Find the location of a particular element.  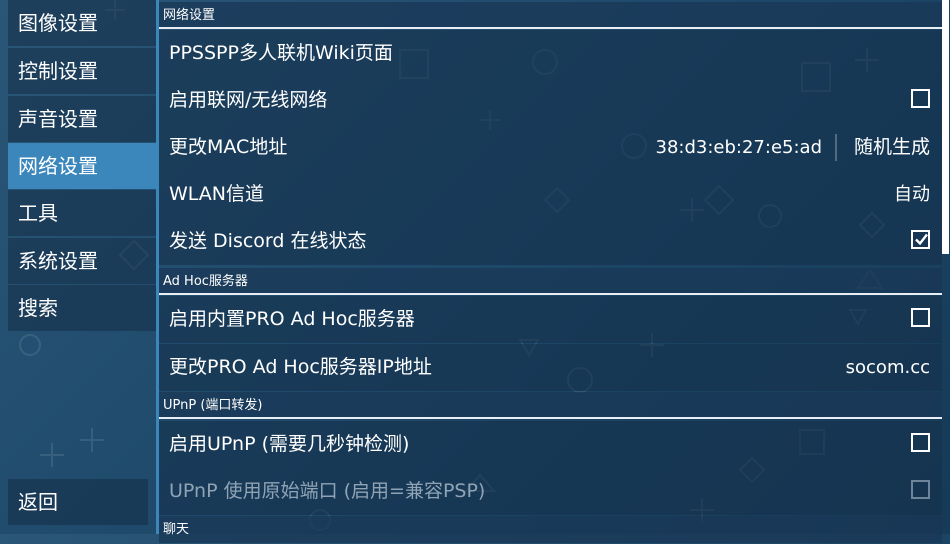

section-header-network: 网络设置 is located at coordinates (550, 15).